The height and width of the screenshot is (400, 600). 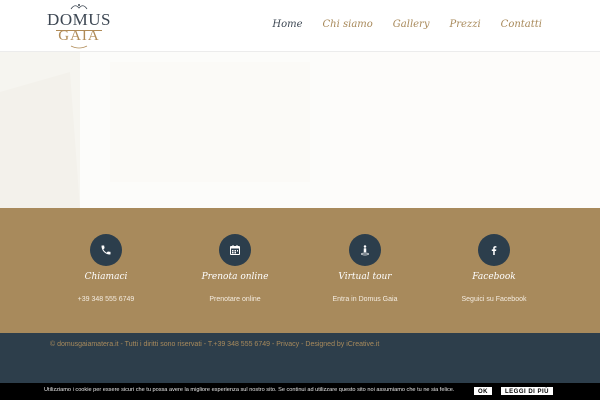 I want to click on phone-icon-circle, so click(x=106, y=250).